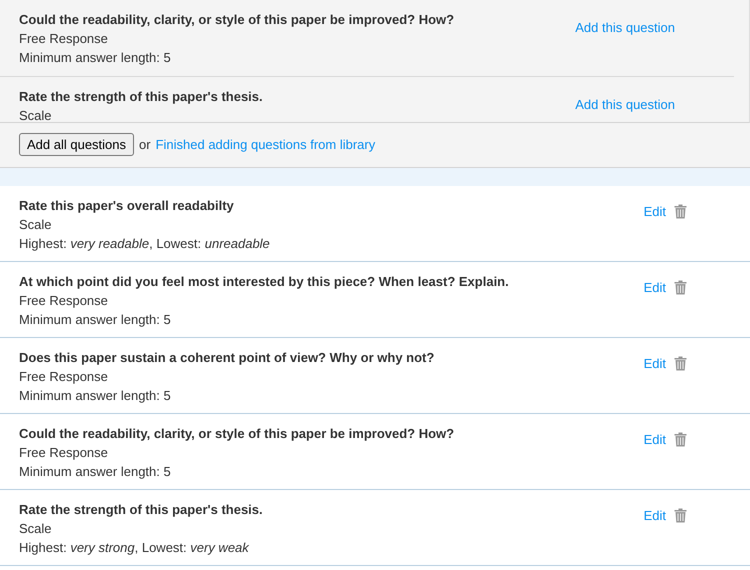 This screenshot has width=750, height=570. What do you see at coordinates (145, 244) in the screenshot?
I see `question-detail: Highest: very readable, Lowest: unreadable` at bounding box center [145, 244].